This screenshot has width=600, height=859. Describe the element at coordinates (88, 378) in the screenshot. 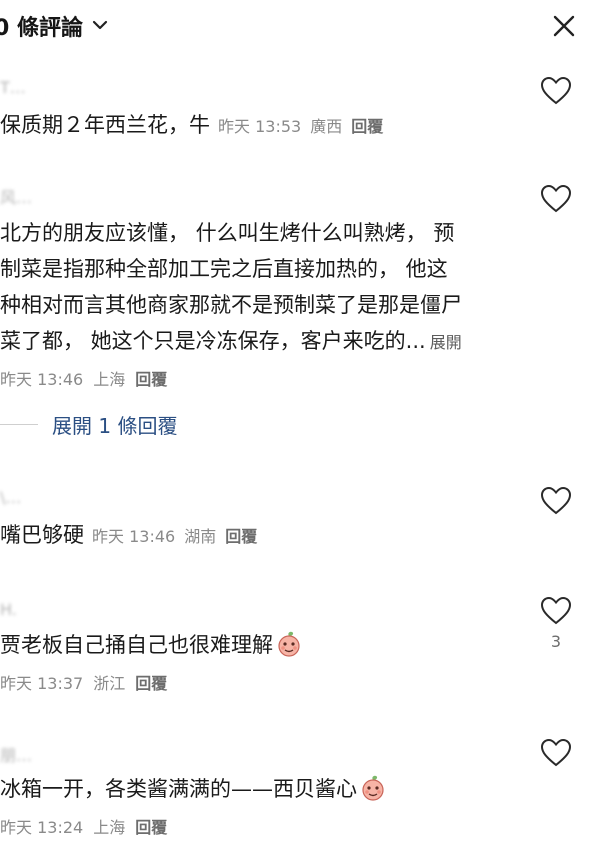

I see `comment-meta: 昨天 13:46 上海 回覆` at that location.